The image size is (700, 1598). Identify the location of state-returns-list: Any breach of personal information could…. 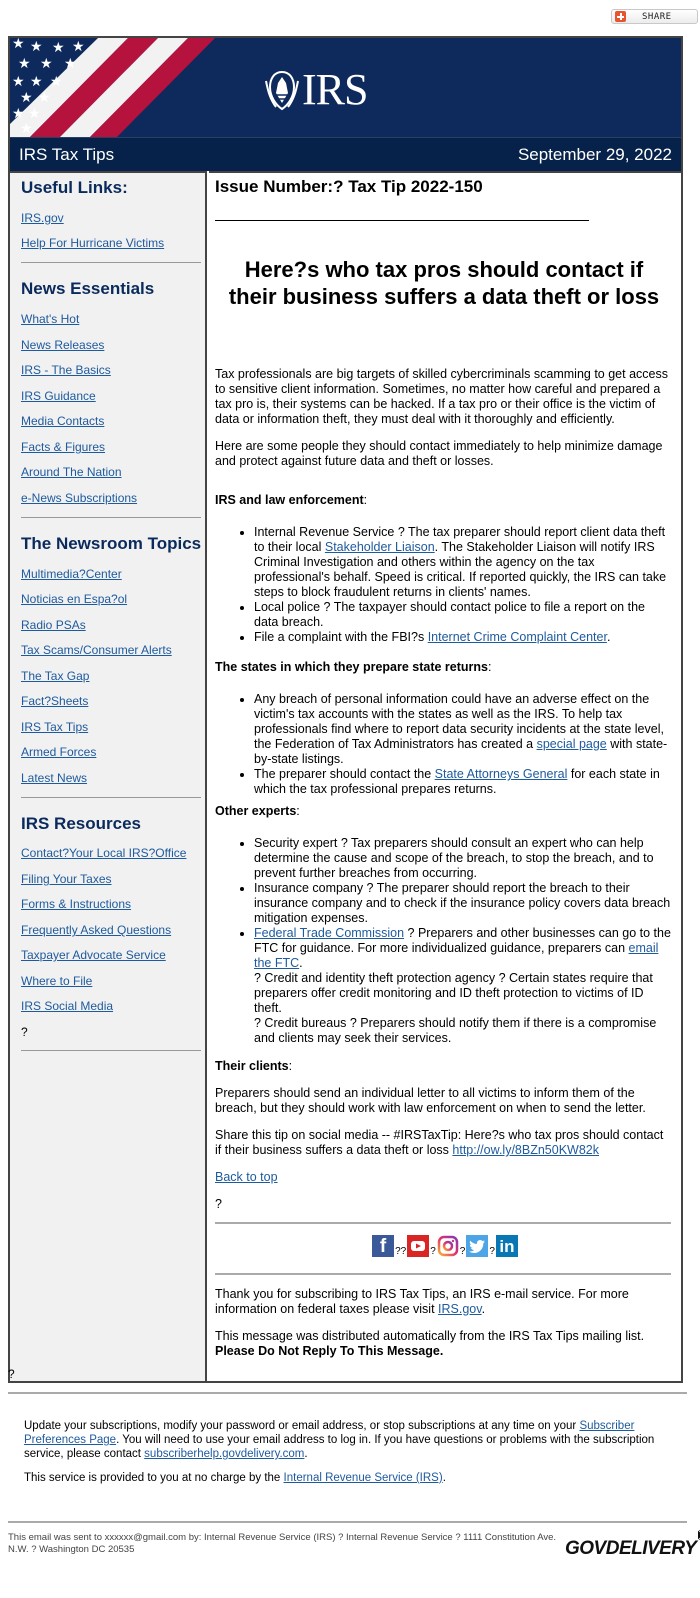
(443, 744).